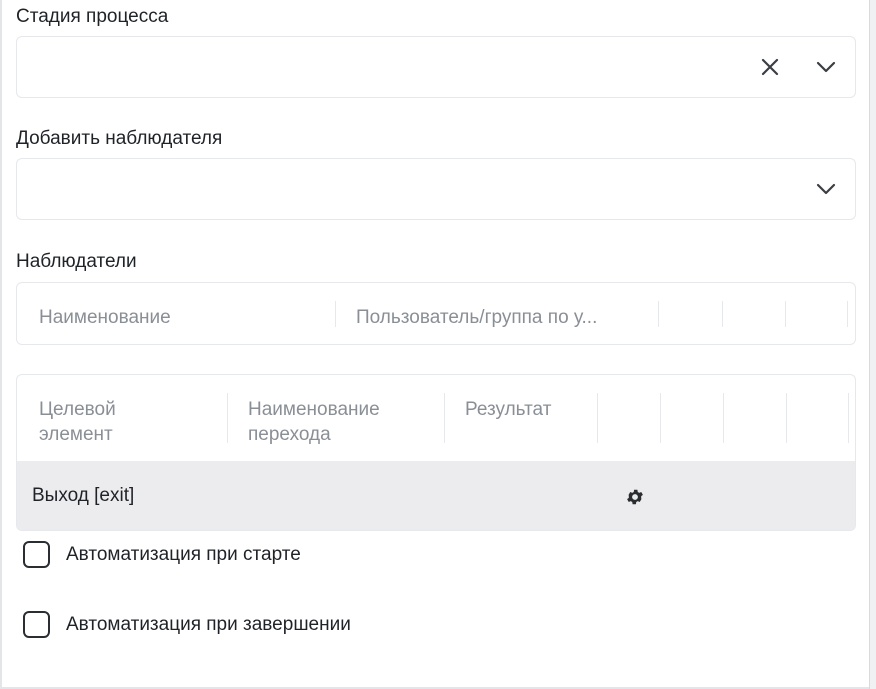 The height and width of the screenshot is (689, 876). I want to click on add-observer-select, so click(436, 189).